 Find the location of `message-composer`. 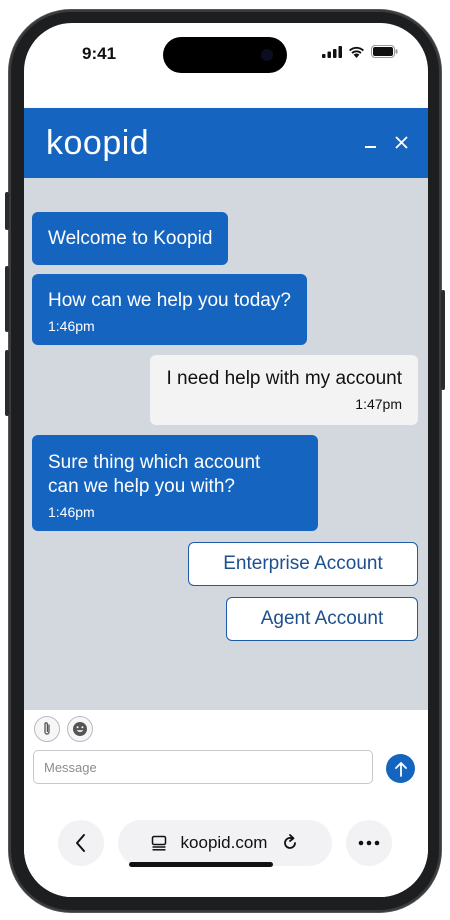

message-composer is located at coordinates (226, 760).